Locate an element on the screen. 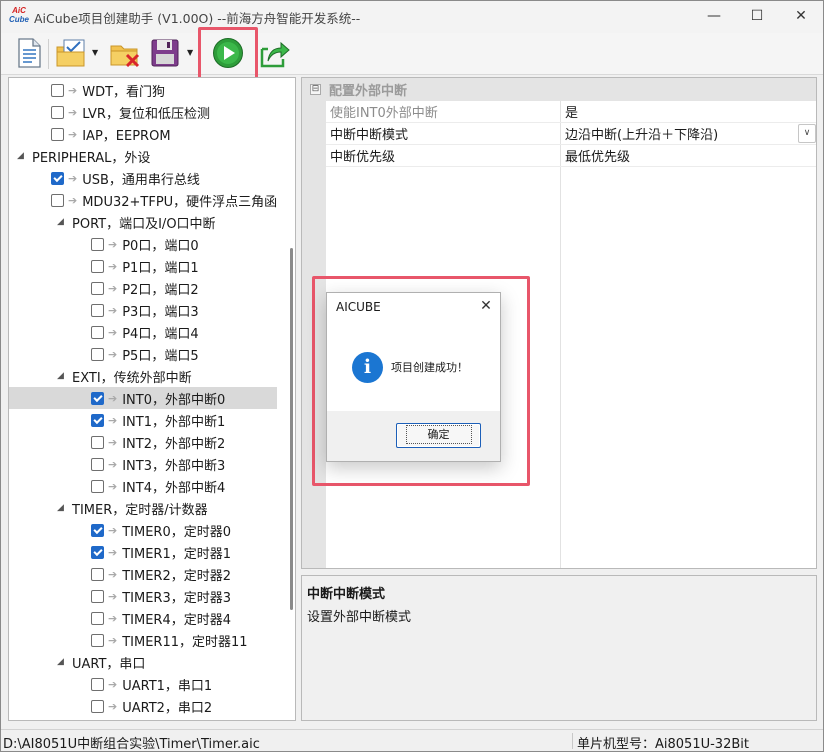  maximize-button: ☐ is located at coordinates (757, 16).